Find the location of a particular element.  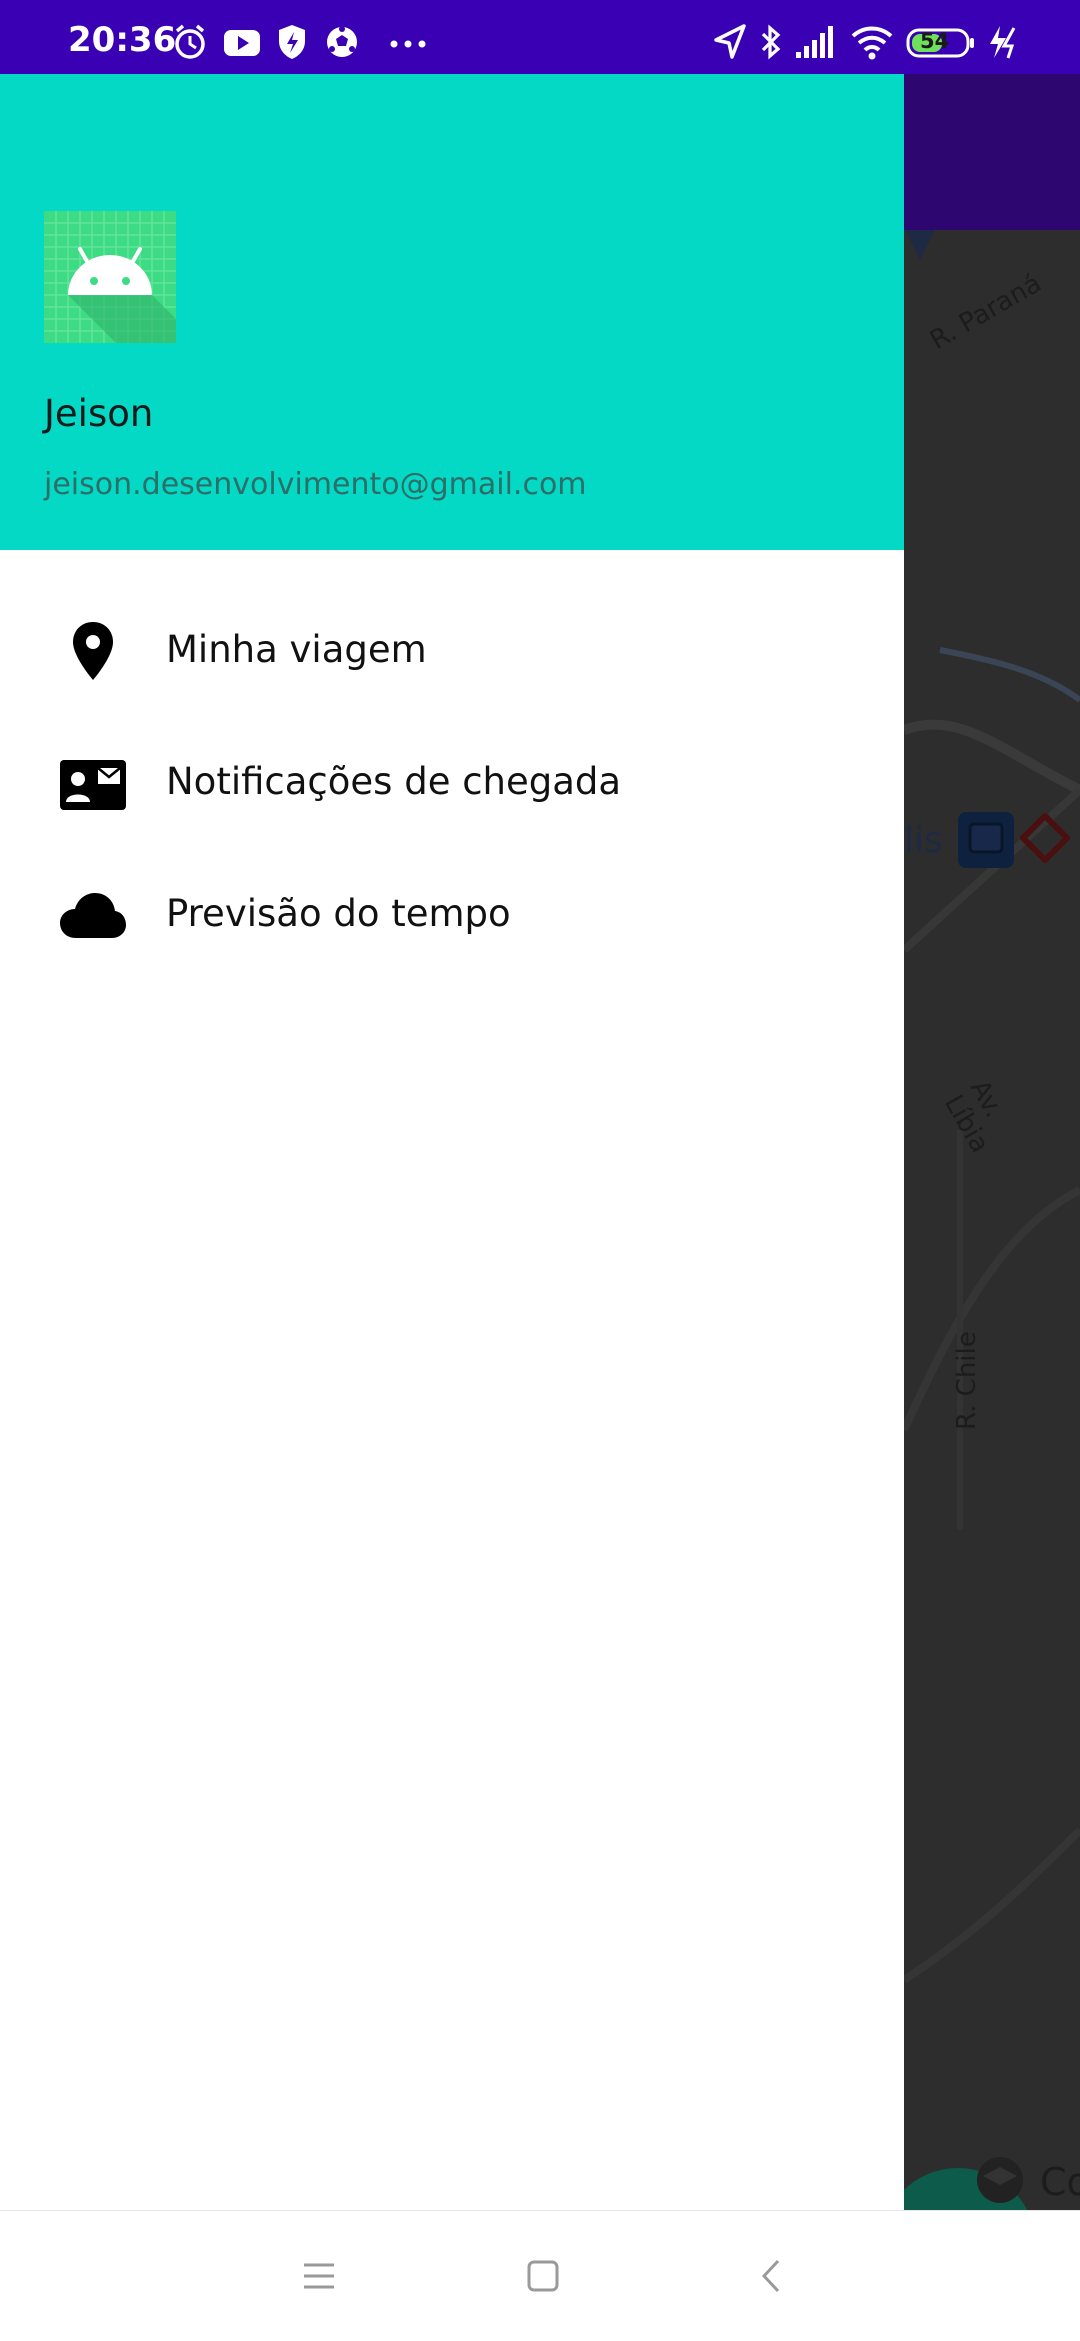

shield-icon is located at coordinates (292, 42).